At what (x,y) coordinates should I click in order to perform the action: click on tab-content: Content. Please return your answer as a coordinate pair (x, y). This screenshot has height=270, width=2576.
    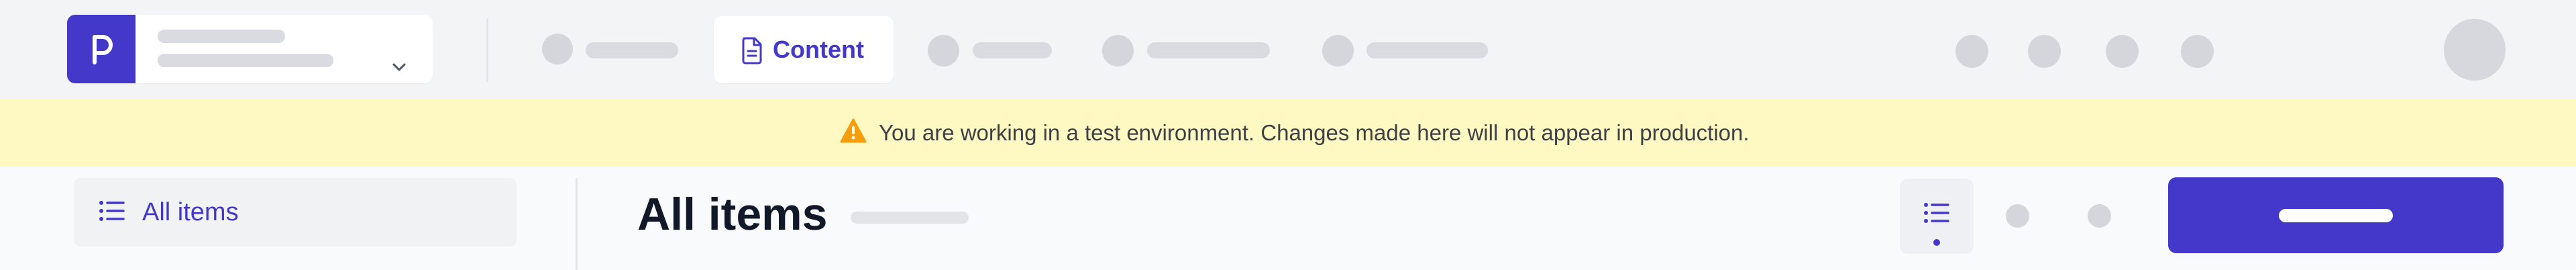
    Looking at the image, I should click on (804, 50).